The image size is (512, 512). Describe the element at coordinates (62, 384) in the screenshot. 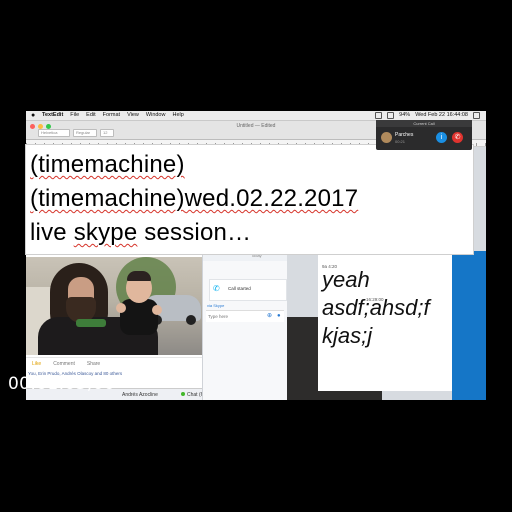

I see `timecode: 00:01:03;00` at that location.